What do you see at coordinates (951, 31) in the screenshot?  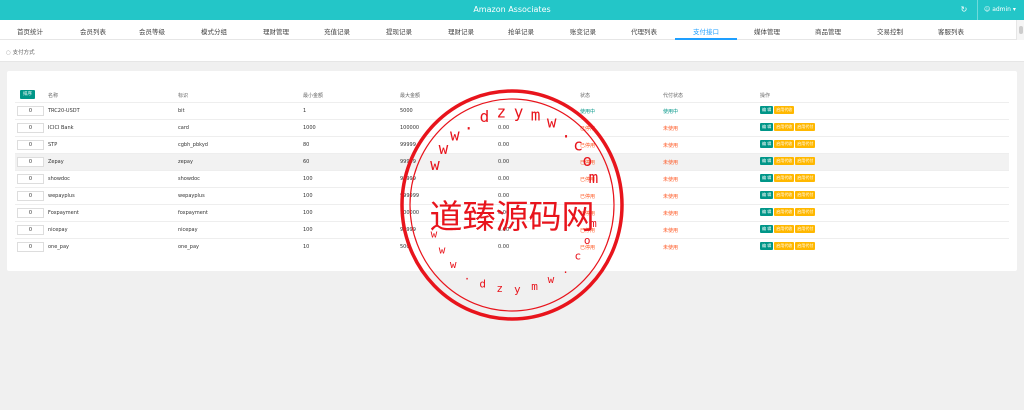 I see `tab-15: 客服列表` at bounding box center [951, 31].